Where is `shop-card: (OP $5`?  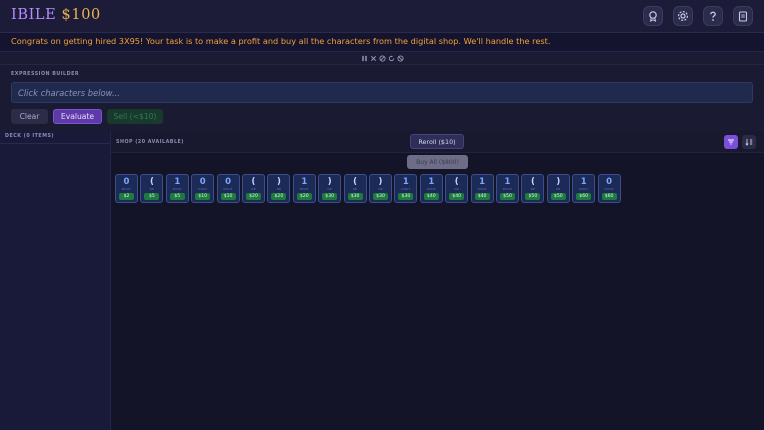 shop-card: (OP $5 is located at coordinates (152, 188).